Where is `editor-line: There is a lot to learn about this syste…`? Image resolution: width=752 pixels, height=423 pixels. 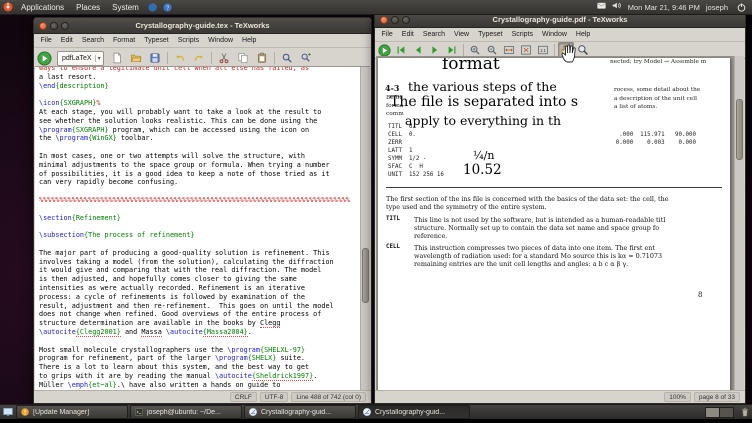
editor-line: There is a lot to learn about this syste… is located at coordinates (174, 367).